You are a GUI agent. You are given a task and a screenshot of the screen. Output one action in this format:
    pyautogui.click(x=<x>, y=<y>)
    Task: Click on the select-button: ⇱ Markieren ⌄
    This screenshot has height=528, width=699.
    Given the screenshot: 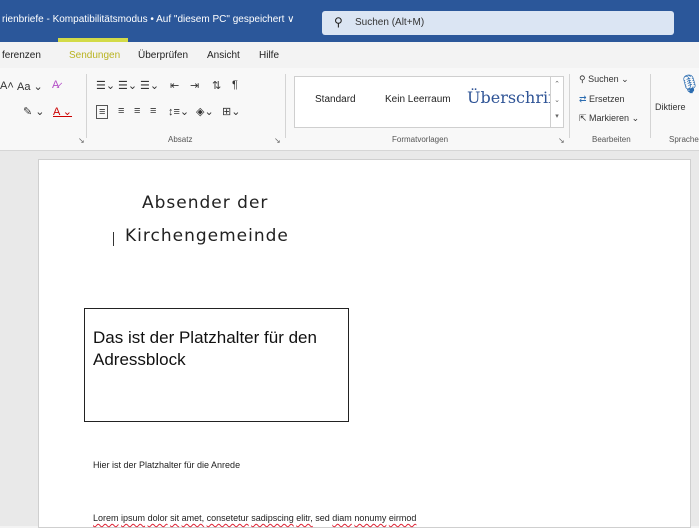 What is the action you would take?
    pyautogui.click(x=609, y=118)
    